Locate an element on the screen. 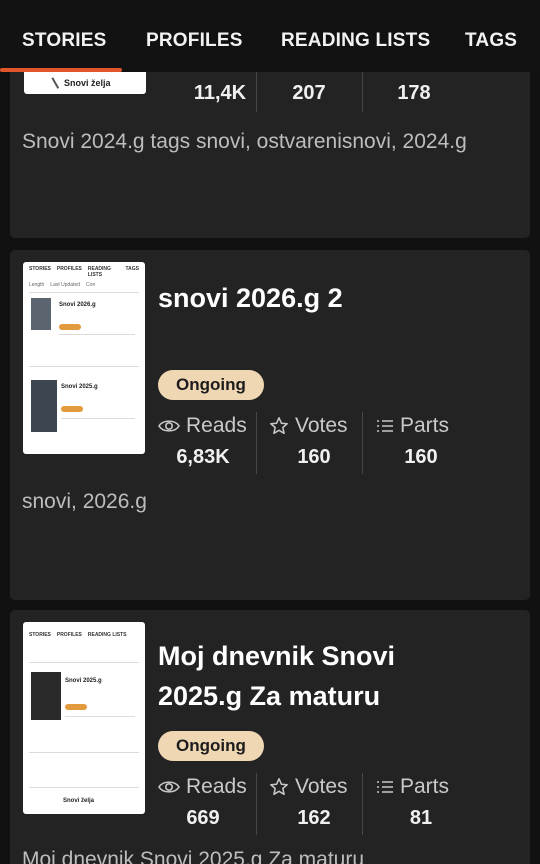 The height and width of the screenshot is (864, 540). reads-stat: 11,4K is located at coordinates (220, 89).